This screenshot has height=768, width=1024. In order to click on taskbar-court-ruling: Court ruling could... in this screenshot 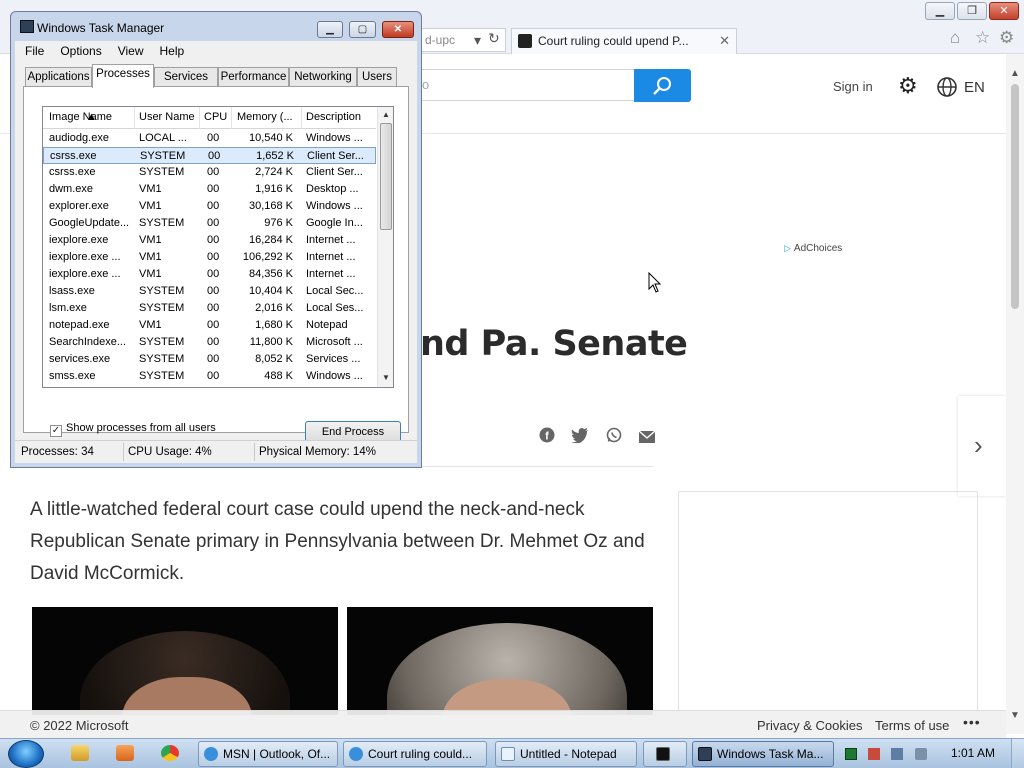, I will do `click(415, 754)`.